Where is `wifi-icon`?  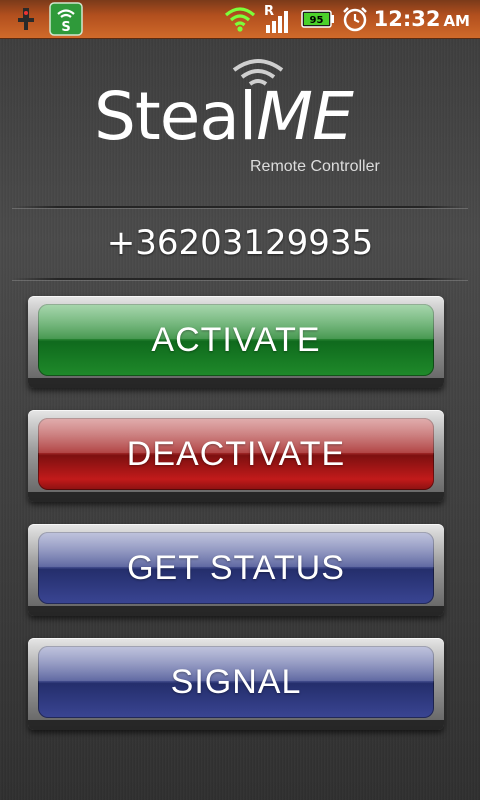 wifi-icon is located at coordinates (240, 19).